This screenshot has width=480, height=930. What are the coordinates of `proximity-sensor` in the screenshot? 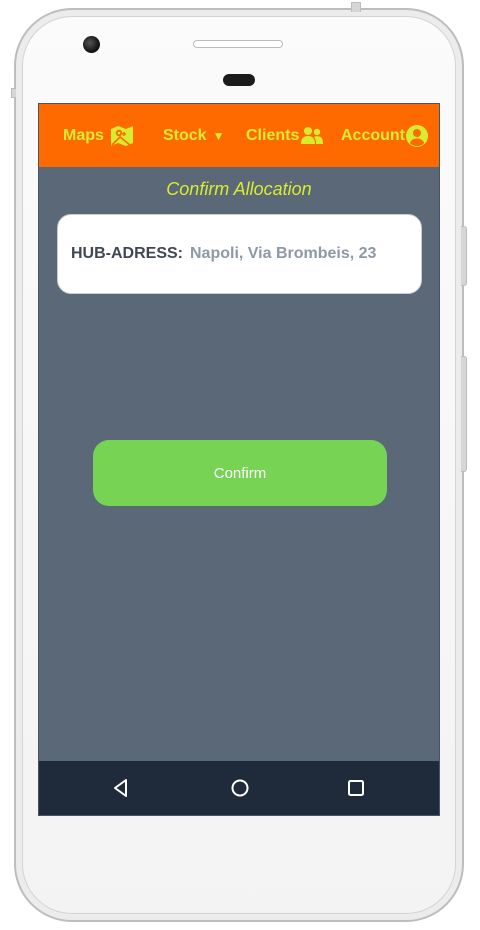 It's located at (239, 80).